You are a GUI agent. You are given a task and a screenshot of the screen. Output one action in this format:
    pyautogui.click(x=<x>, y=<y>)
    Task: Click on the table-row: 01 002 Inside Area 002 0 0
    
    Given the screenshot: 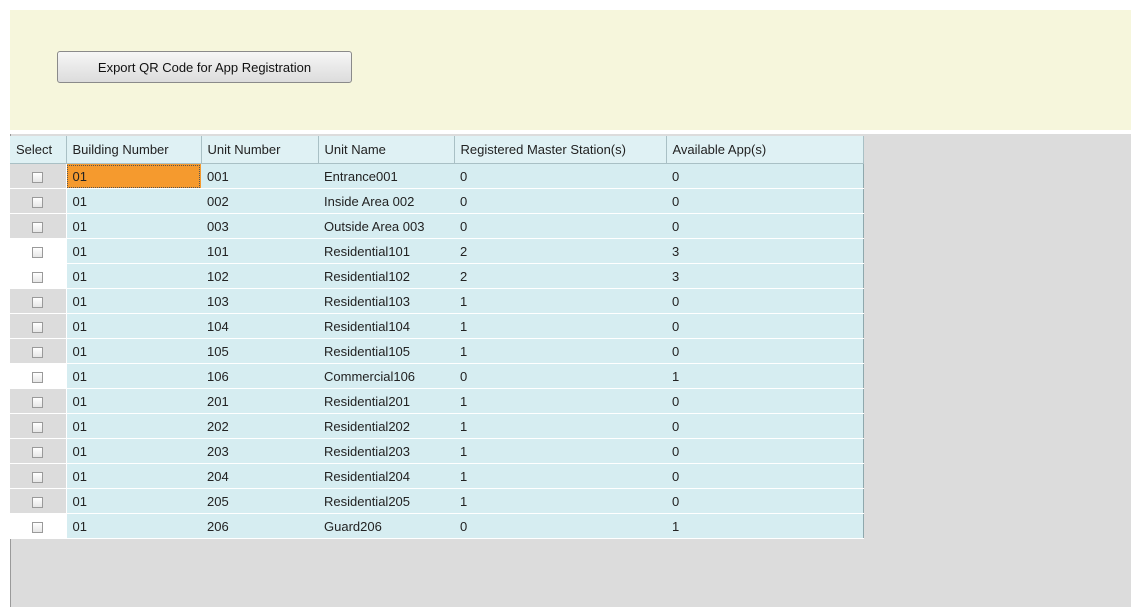 What is the action you would take?
    pyautogui.click(x=436, y=201)
    